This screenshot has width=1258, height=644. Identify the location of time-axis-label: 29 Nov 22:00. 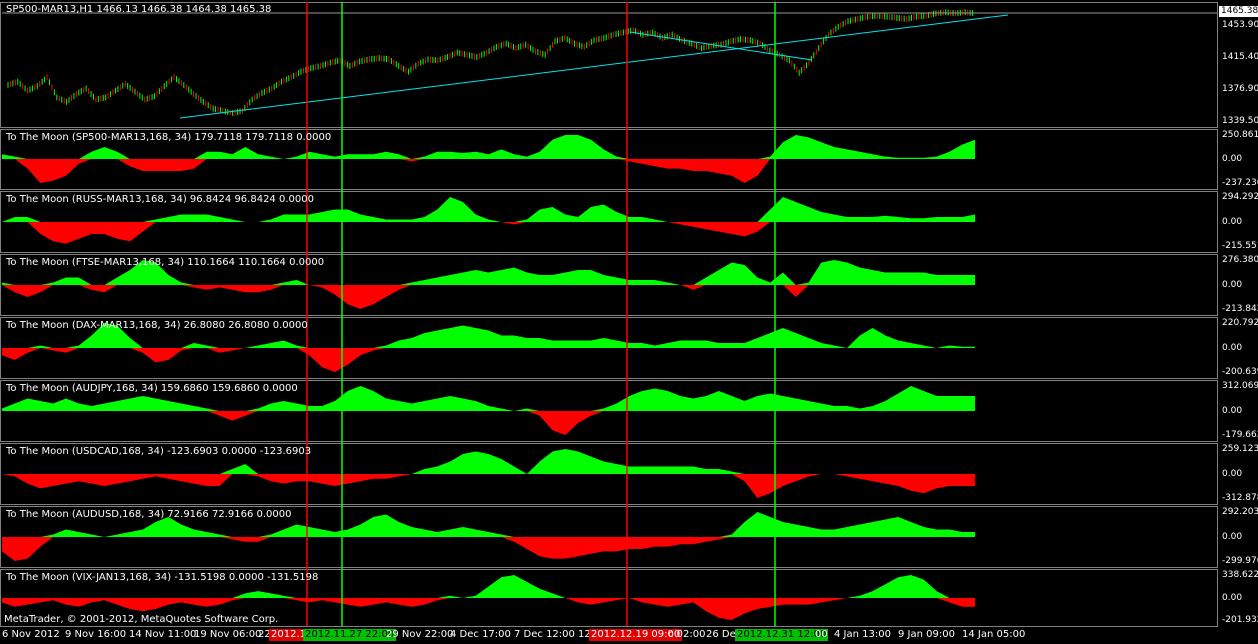
(420, 634).